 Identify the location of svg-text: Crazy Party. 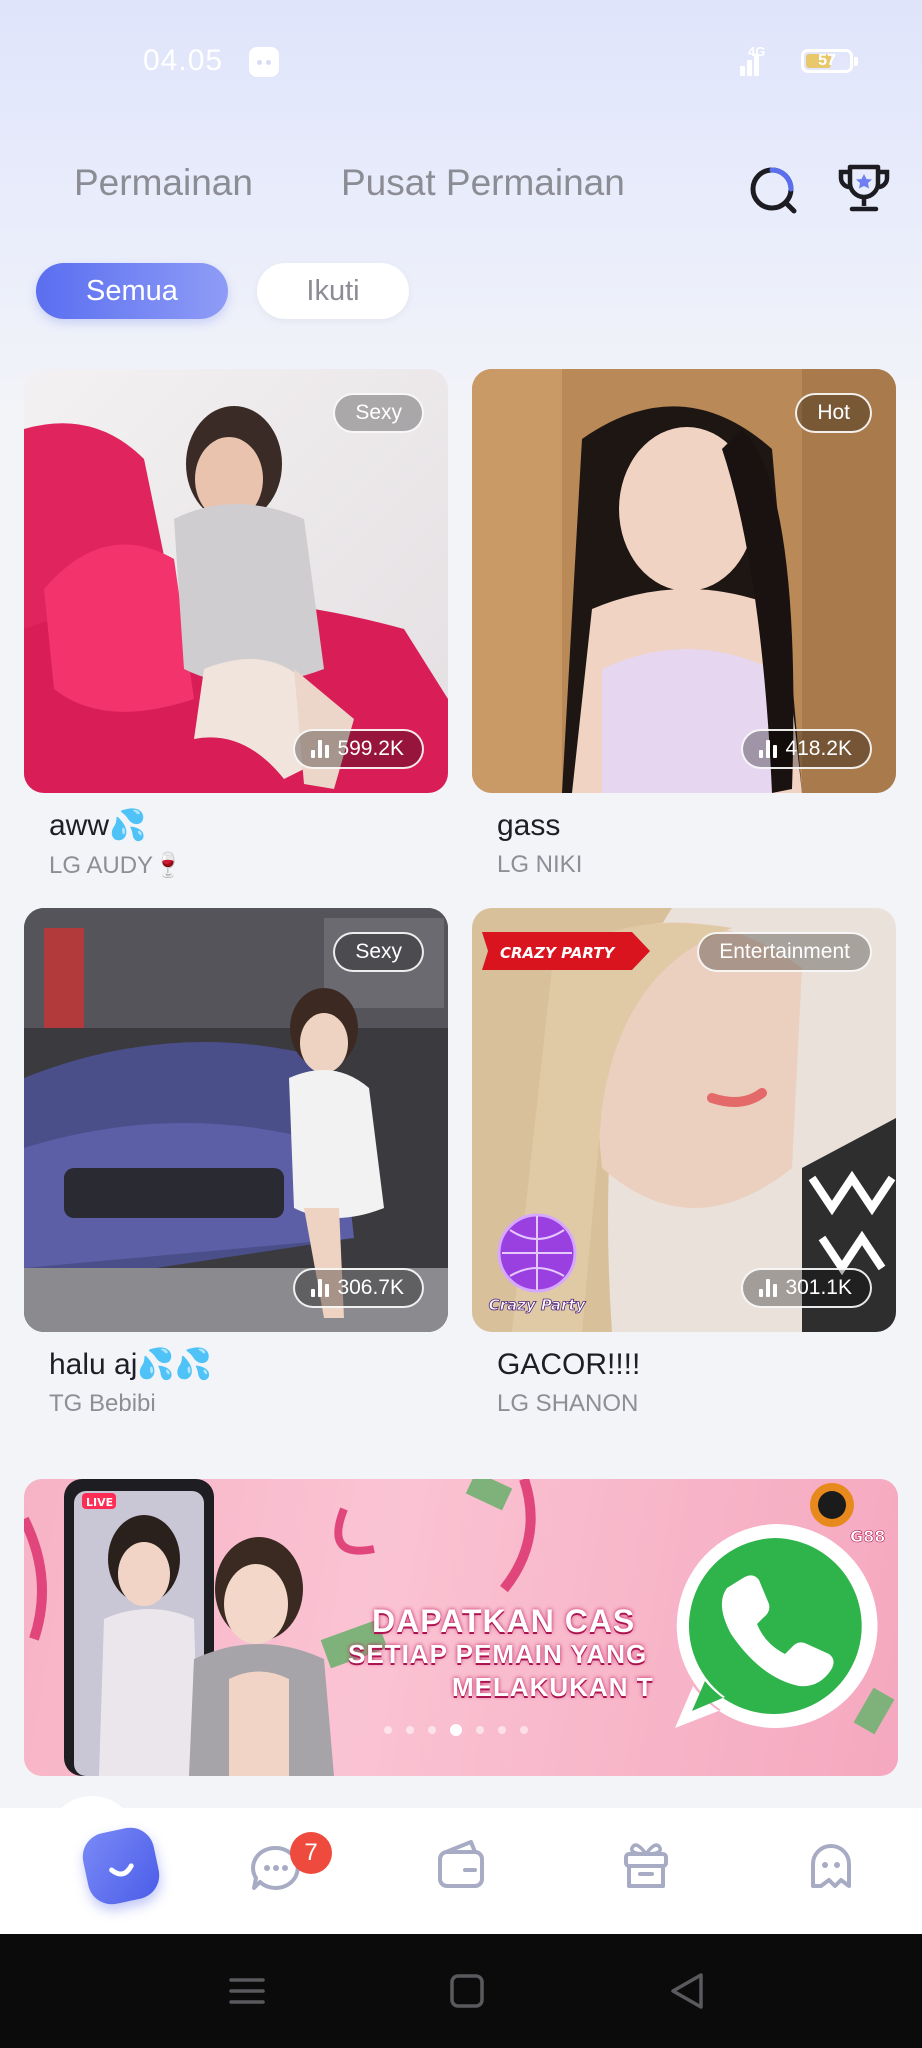
(538, 1305).